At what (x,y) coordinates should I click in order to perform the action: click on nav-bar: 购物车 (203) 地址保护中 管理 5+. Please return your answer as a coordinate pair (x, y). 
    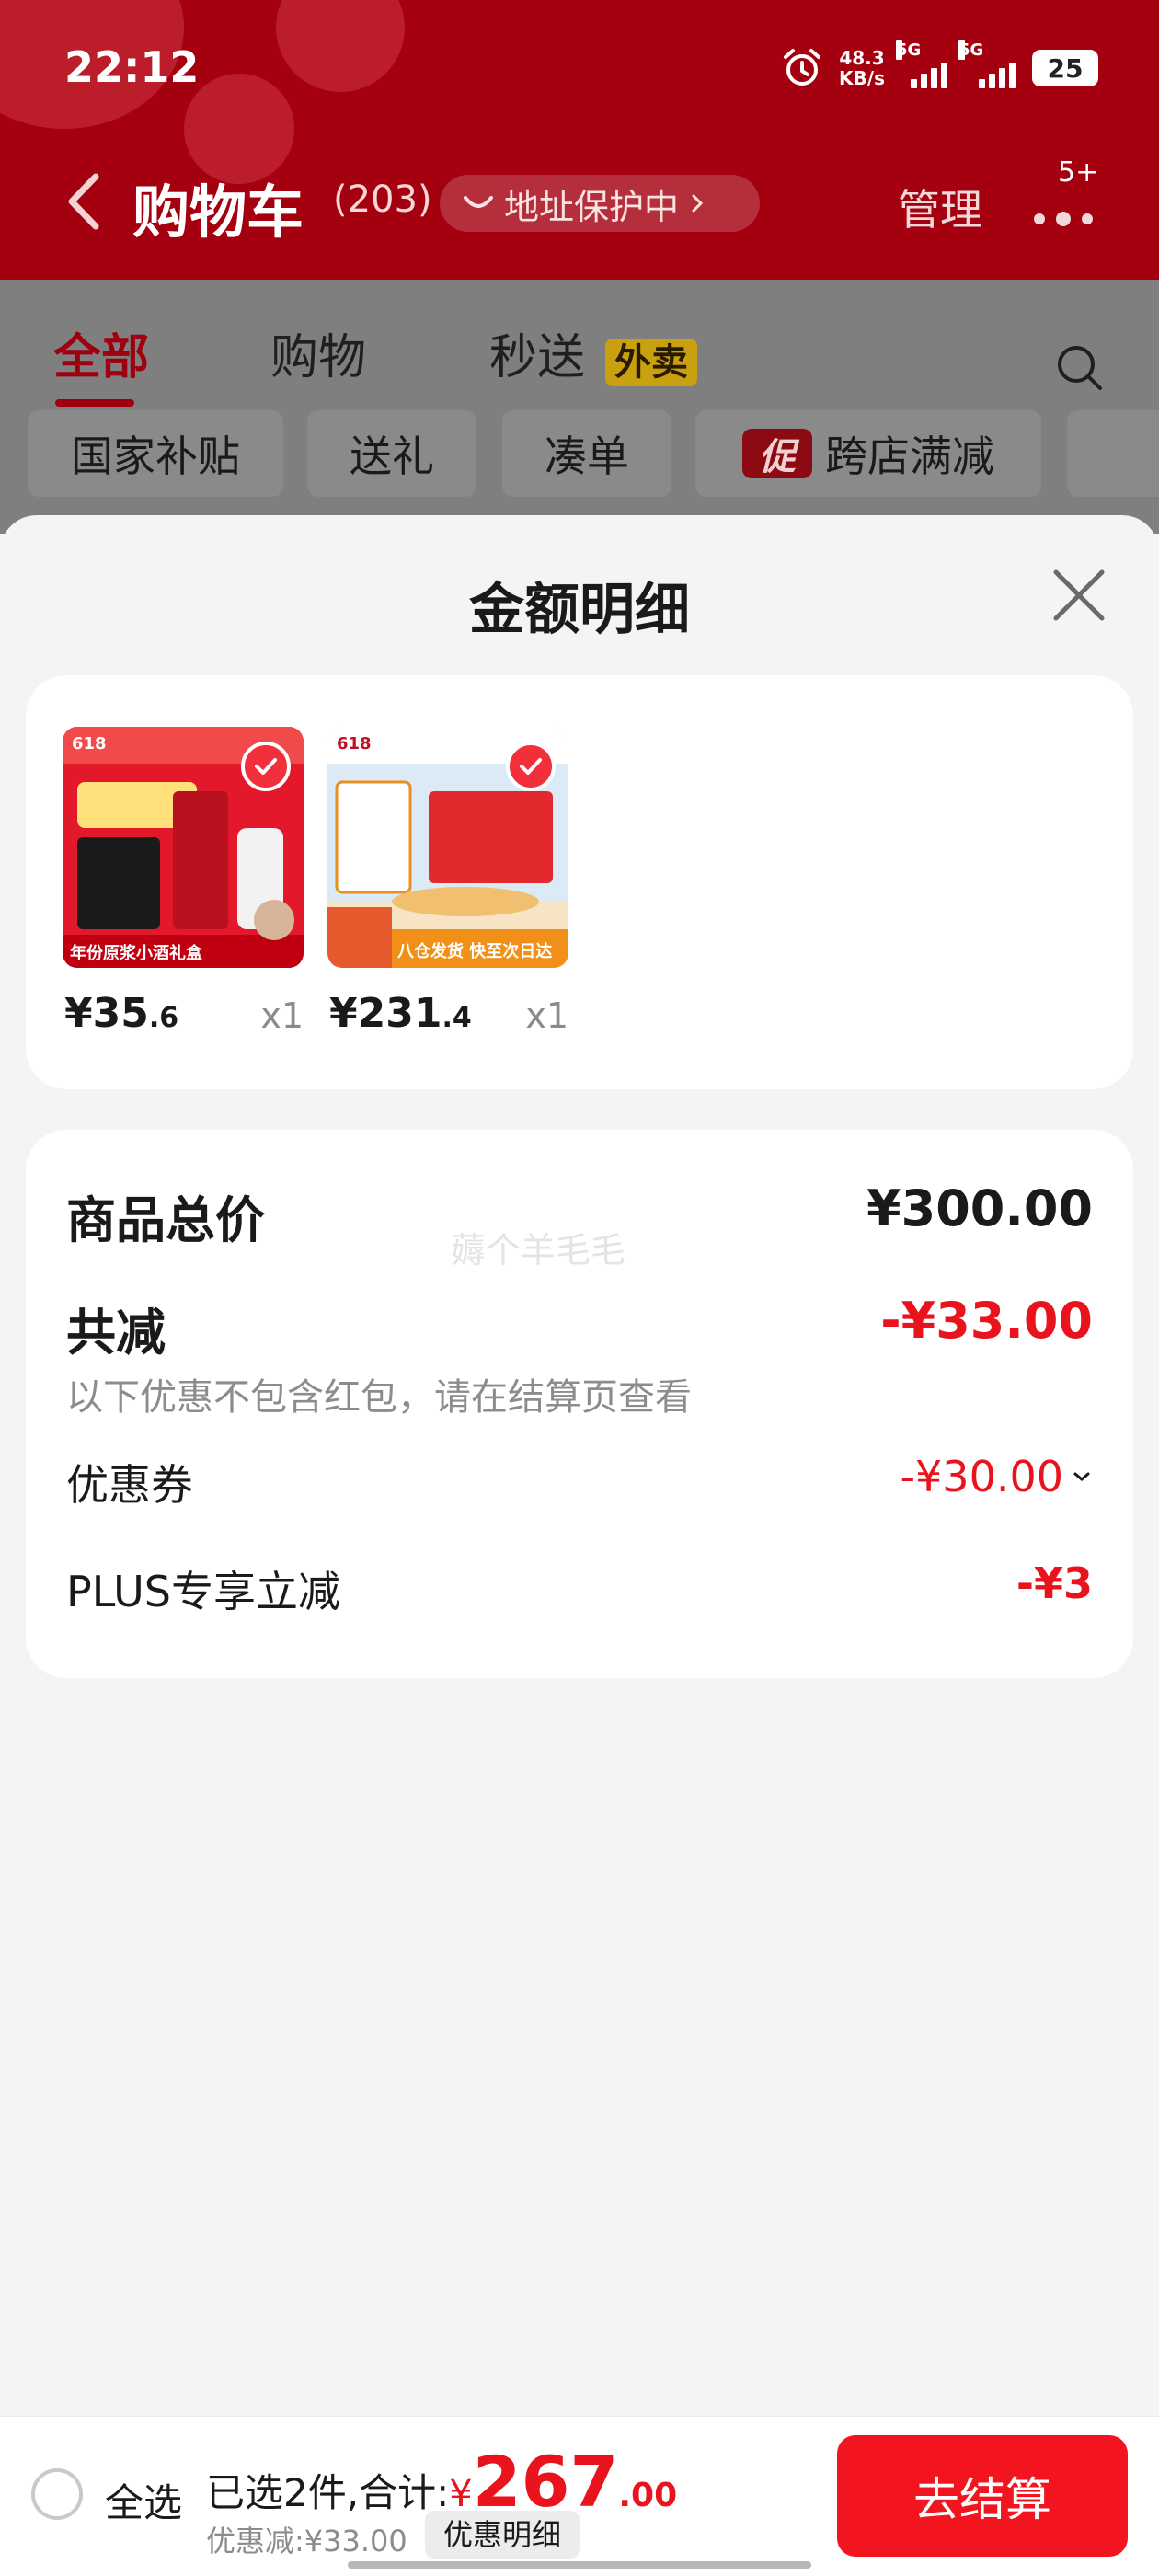
    Looking at the image, I should click on (579, 202).